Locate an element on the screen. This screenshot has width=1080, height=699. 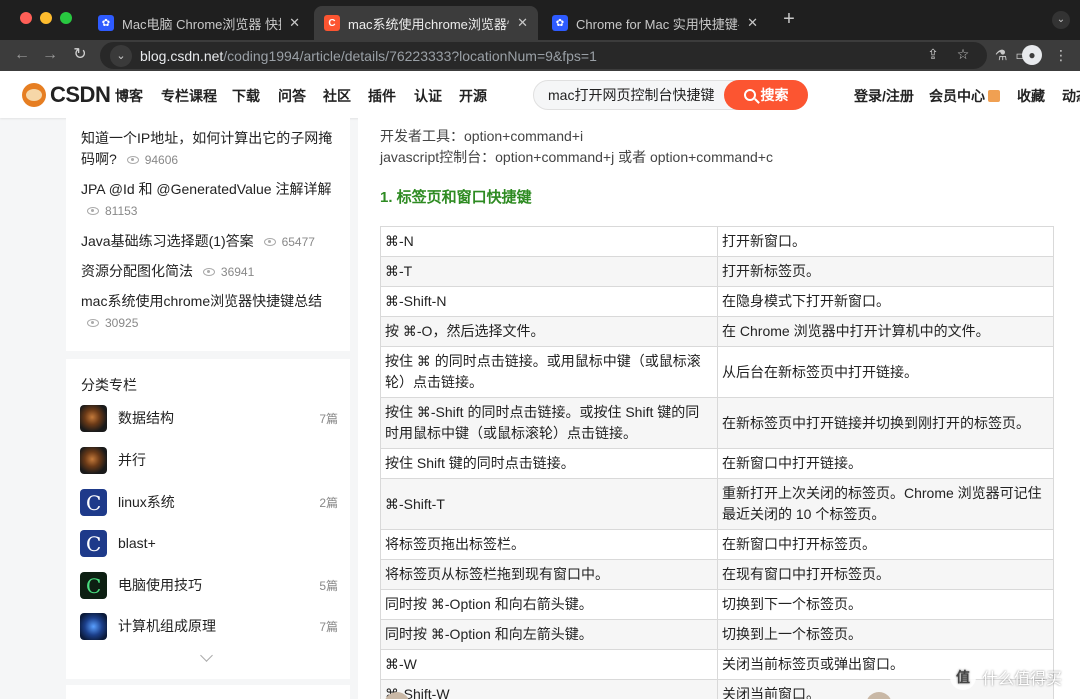
tab-title: Chrome for Mac 实用快捷键-百 is located at coordinates (658, 24).